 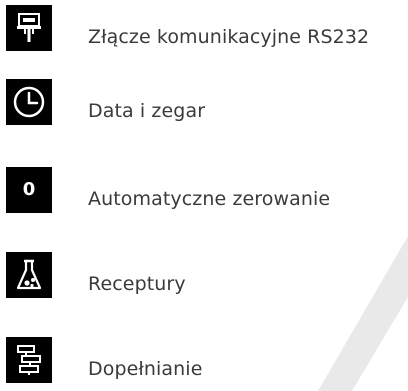 What do you see at coordinates (145, 369) in the screenshot?
I see `menu-item-label: Dopełnianie` at bounding box center [145, 369].